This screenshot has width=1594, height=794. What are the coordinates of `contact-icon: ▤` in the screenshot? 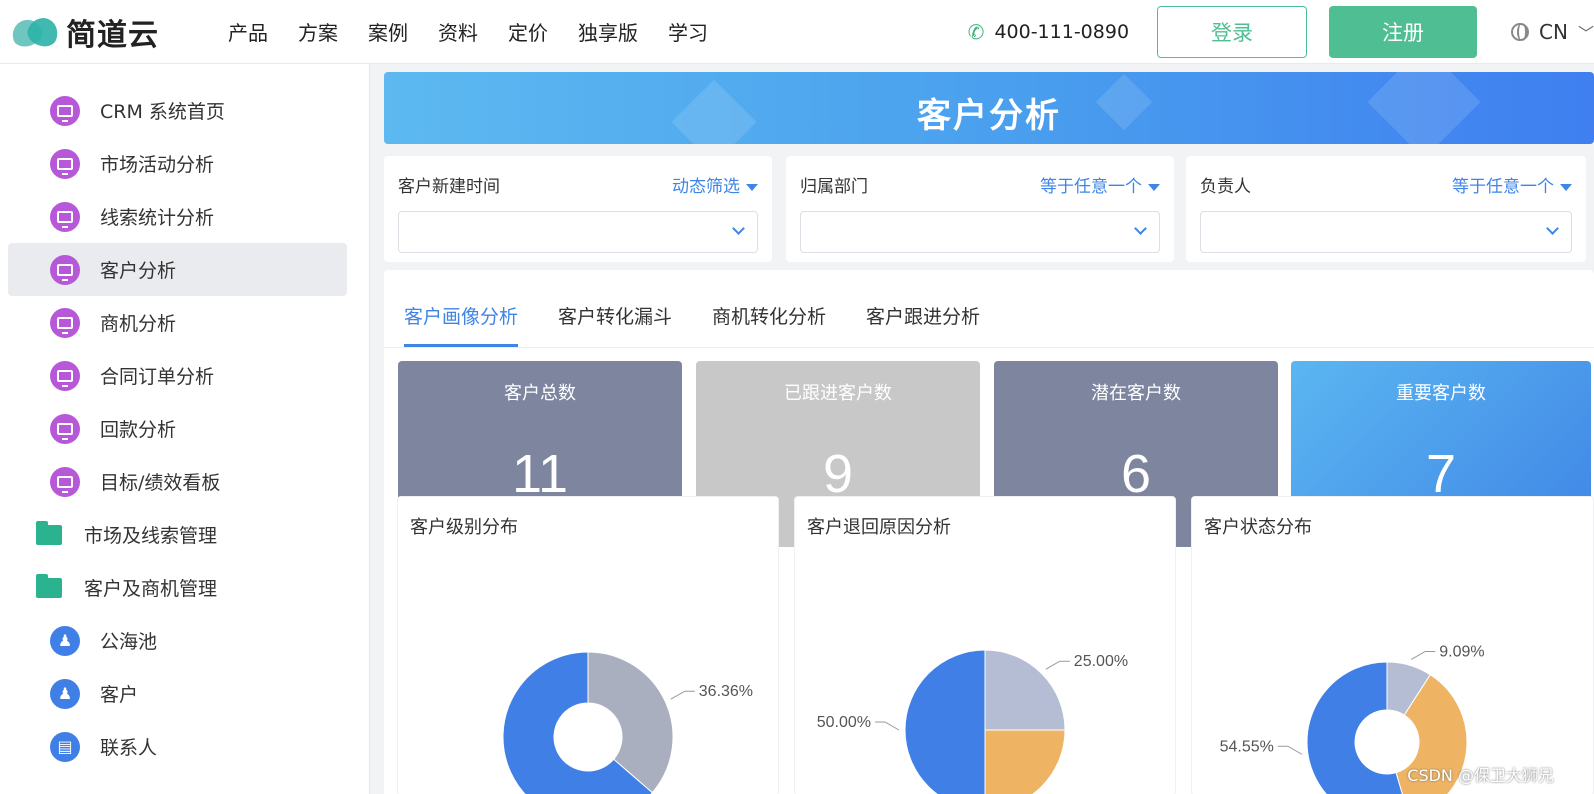 It's located at (65, 746).